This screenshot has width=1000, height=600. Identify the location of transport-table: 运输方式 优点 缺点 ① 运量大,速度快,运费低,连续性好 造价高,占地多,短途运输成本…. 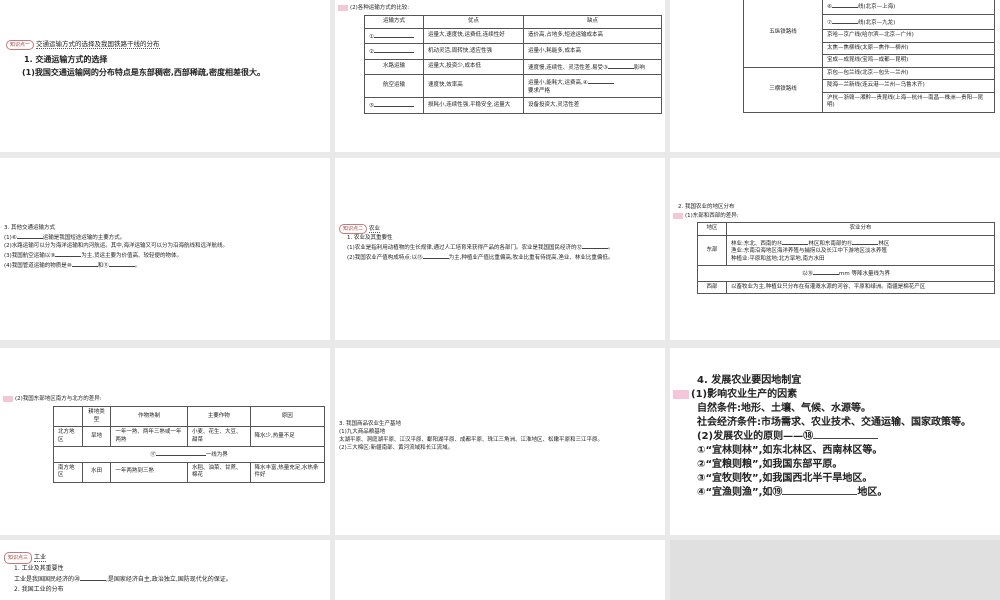
(513, 64).